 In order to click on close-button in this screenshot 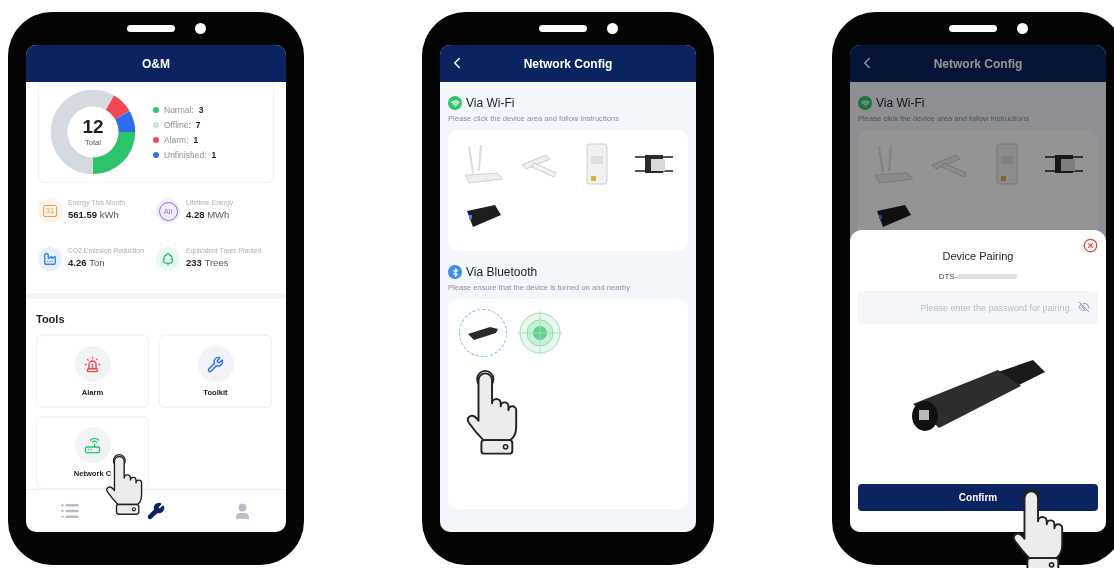, I will do `click(1090, 245)`.